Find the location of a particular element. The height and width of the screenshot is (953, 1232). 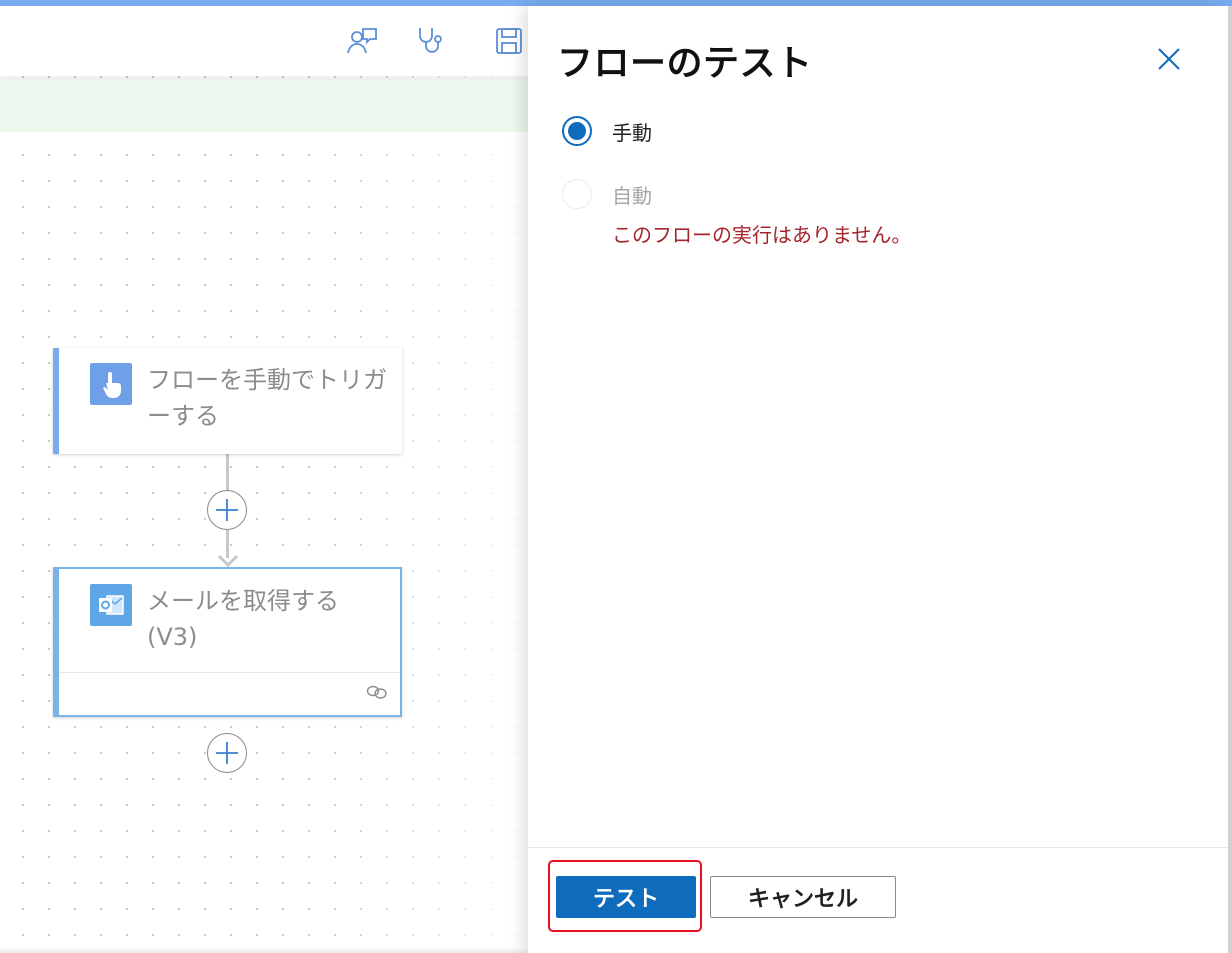

trigger-card: フローを手動でトリガーする is located at coordinates (227, 401).